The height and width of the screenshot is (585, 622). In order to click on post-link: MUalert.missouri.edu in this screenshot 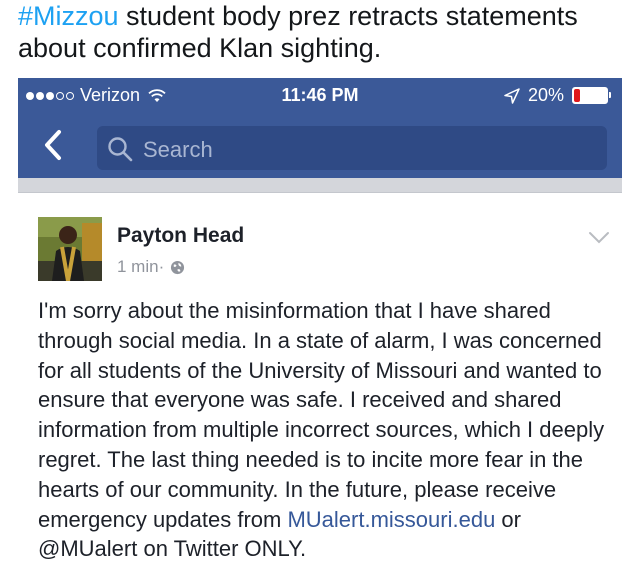, I will do `click(391, 519)`.